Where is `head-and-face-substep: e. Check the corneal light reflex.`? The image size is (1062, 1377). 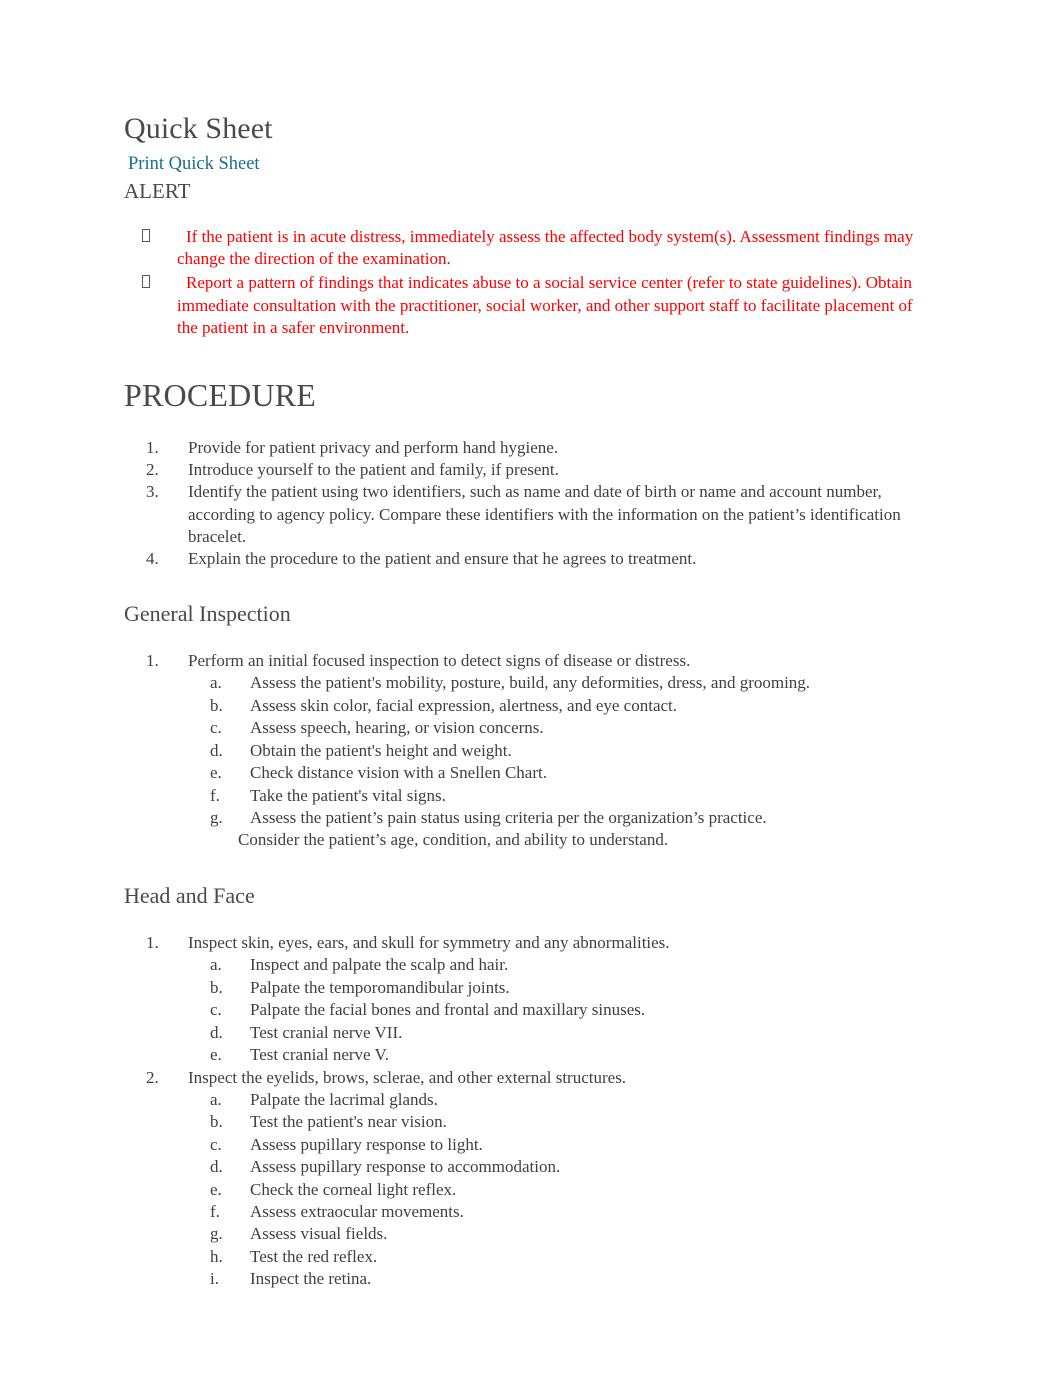 head-and-face-substep: e. Check the corneal light reflex. is located at coordinates (551, 1190).